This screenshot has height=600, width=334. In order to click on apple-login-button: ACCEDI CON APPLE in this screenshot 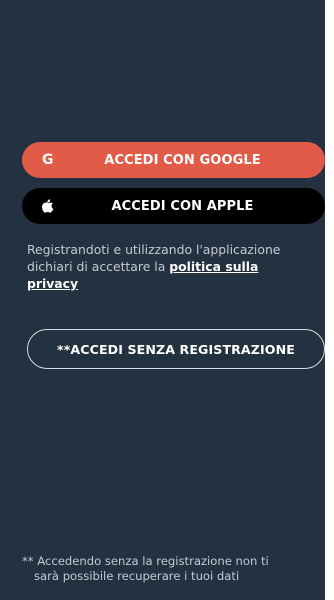, I will do `click(173, 206)`.